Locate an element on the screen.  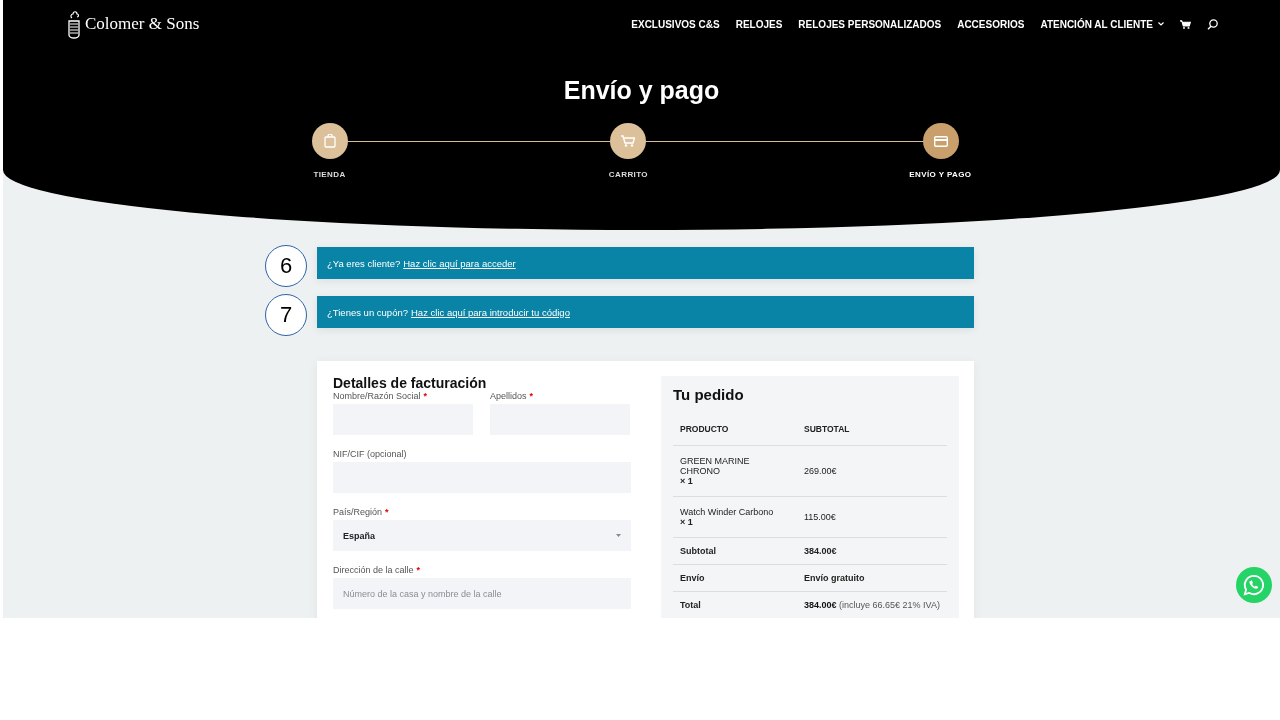
notice-link: Haz clic aquí para introducir tu código is located at coordinates (490, 312).